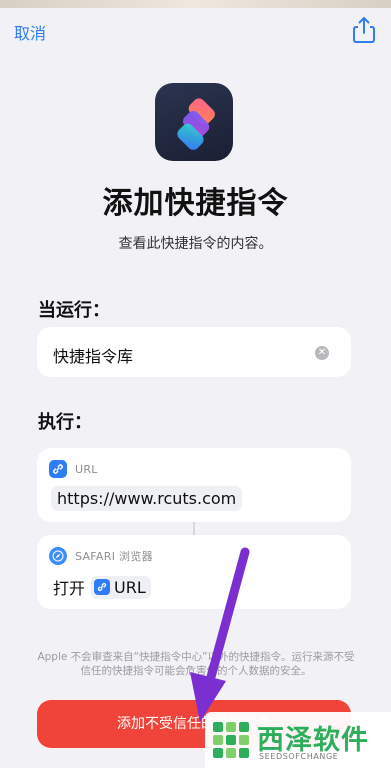 The height and width of the screenshot is (768, 391). I want to click on compass-icon, so click(58, 556).